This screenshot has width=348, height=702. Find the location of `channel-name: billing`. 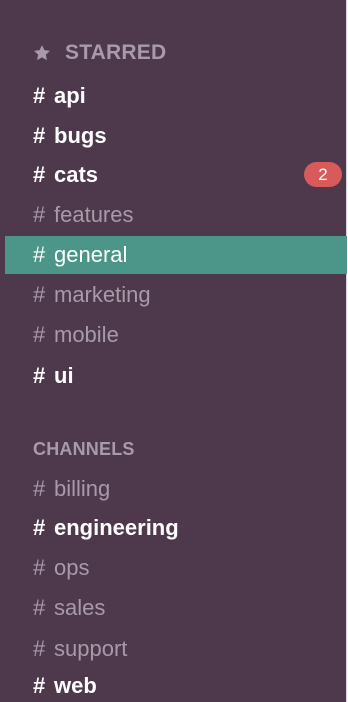

channel-name: billing is located at coordinates (82, 488).